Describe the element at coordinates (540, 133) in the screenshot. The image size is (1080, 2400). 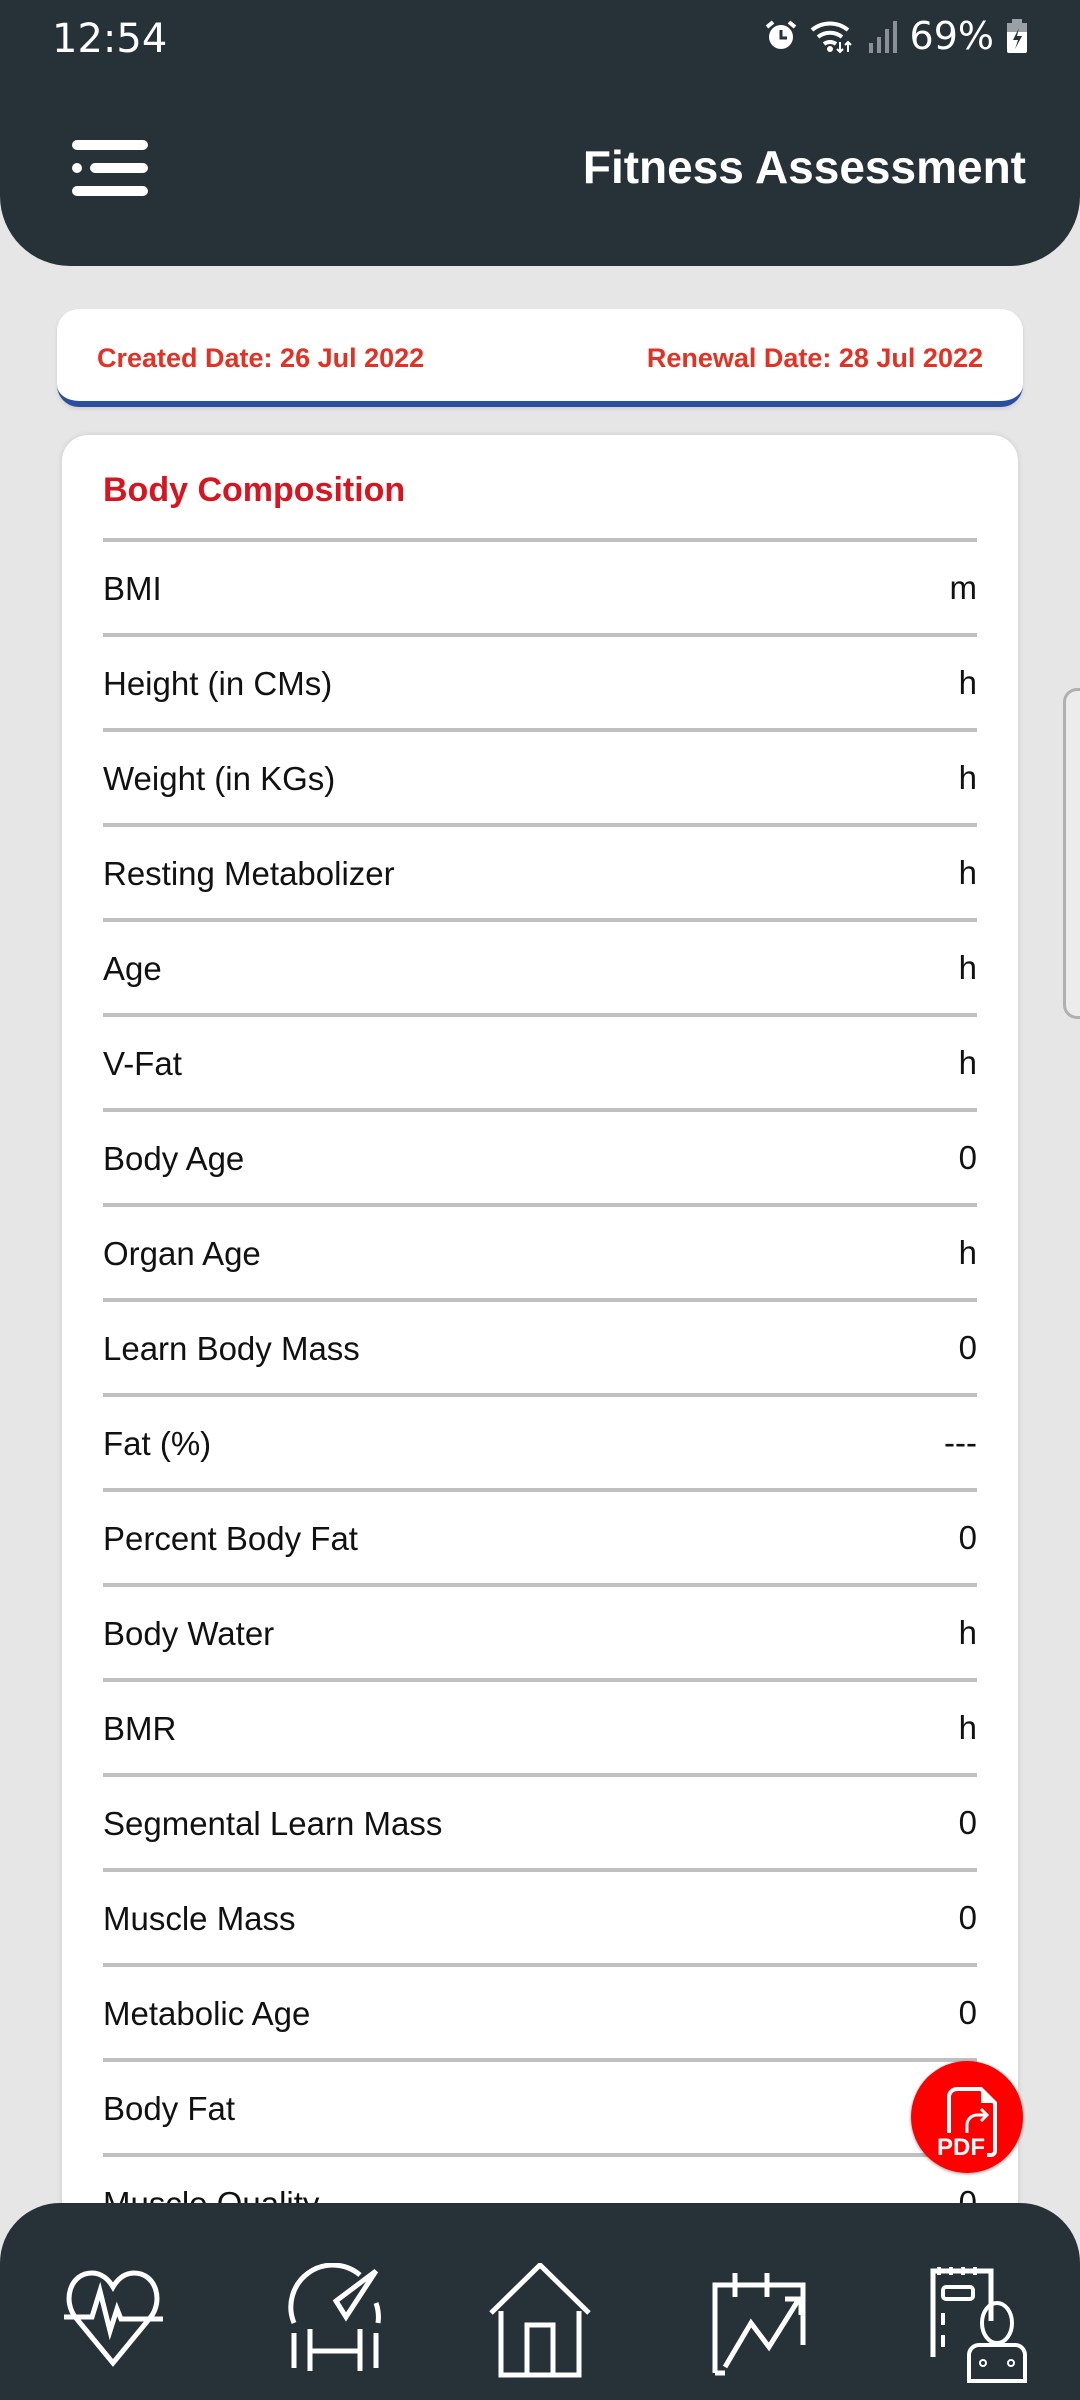
I see `app-header: 12:54 69% Fitness Assessment` at that location.